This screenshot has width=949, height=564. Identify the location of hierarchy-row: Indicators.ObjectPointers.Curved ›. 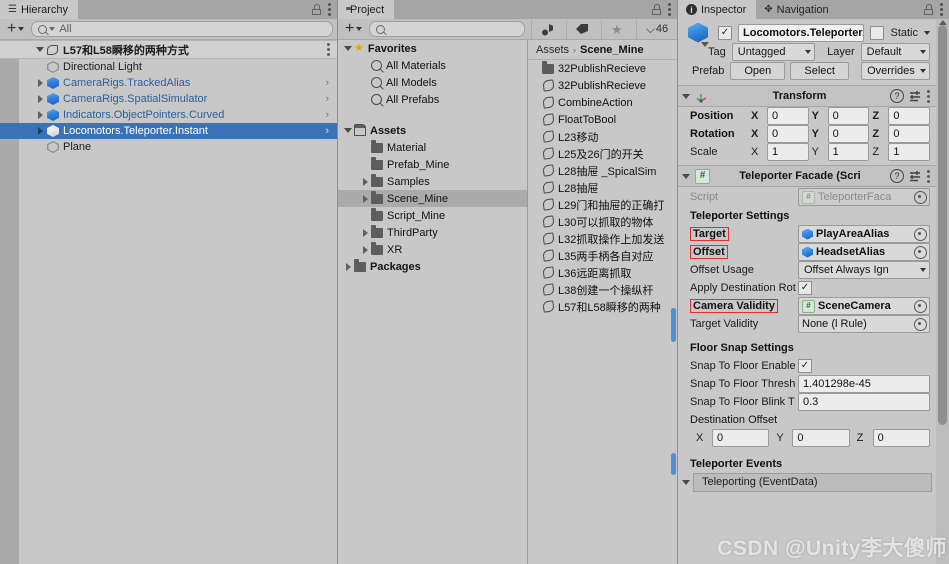
(168, 115).